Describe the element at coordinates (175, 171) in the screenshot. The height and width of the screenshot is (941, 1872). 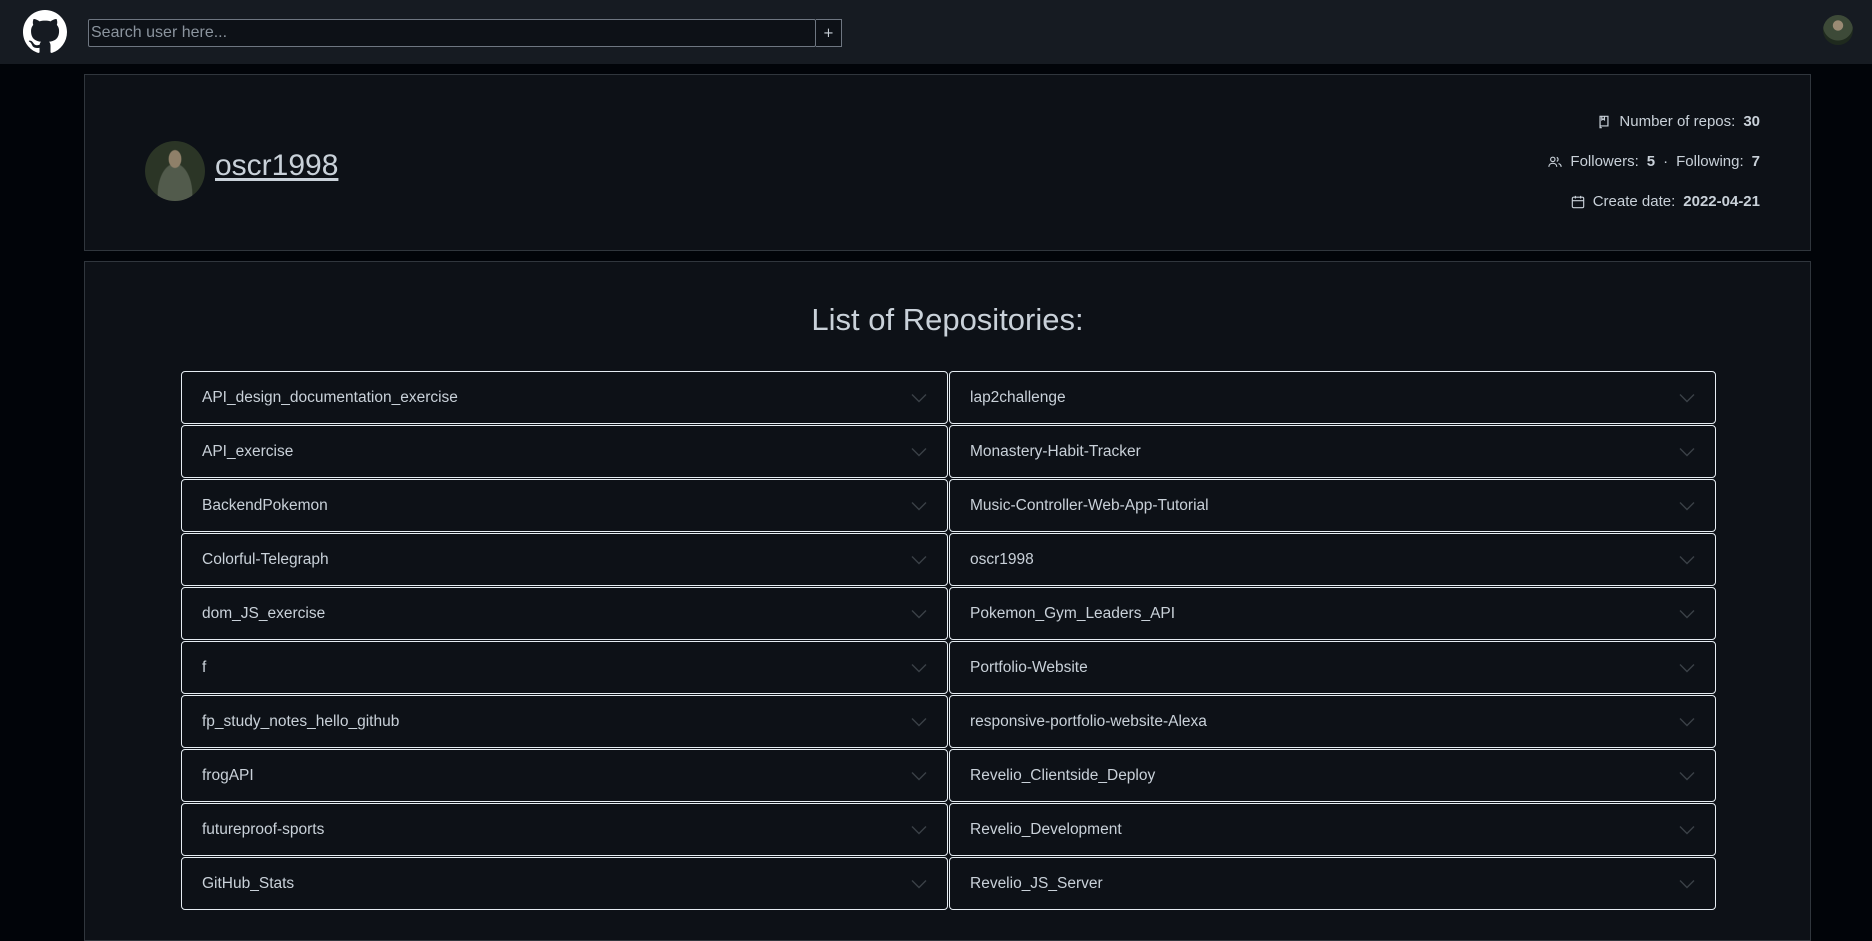
I see `profile-avatar` at that location.